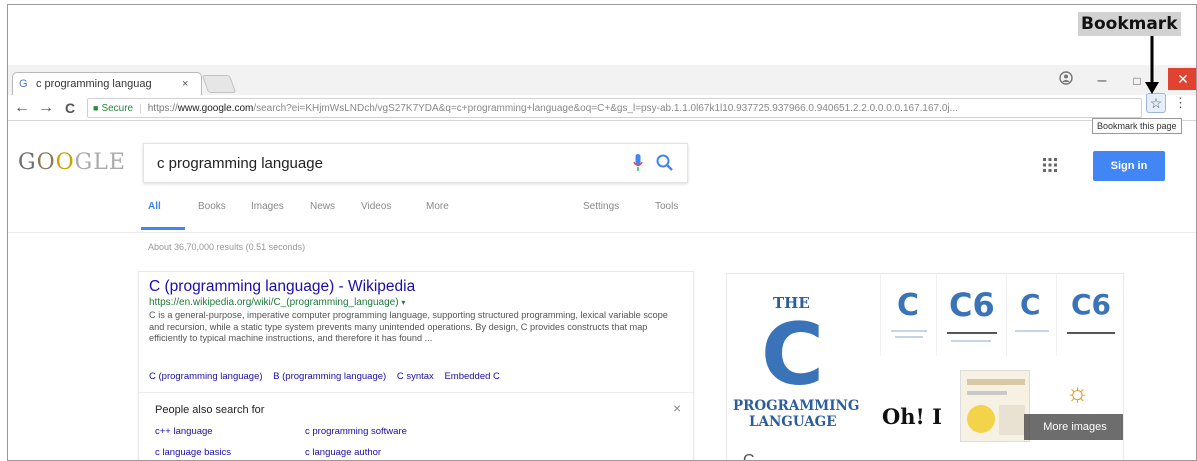 This screenshot has width=1197, height=461. I want to click on sitelink: C (programming language), so click(206, 376).